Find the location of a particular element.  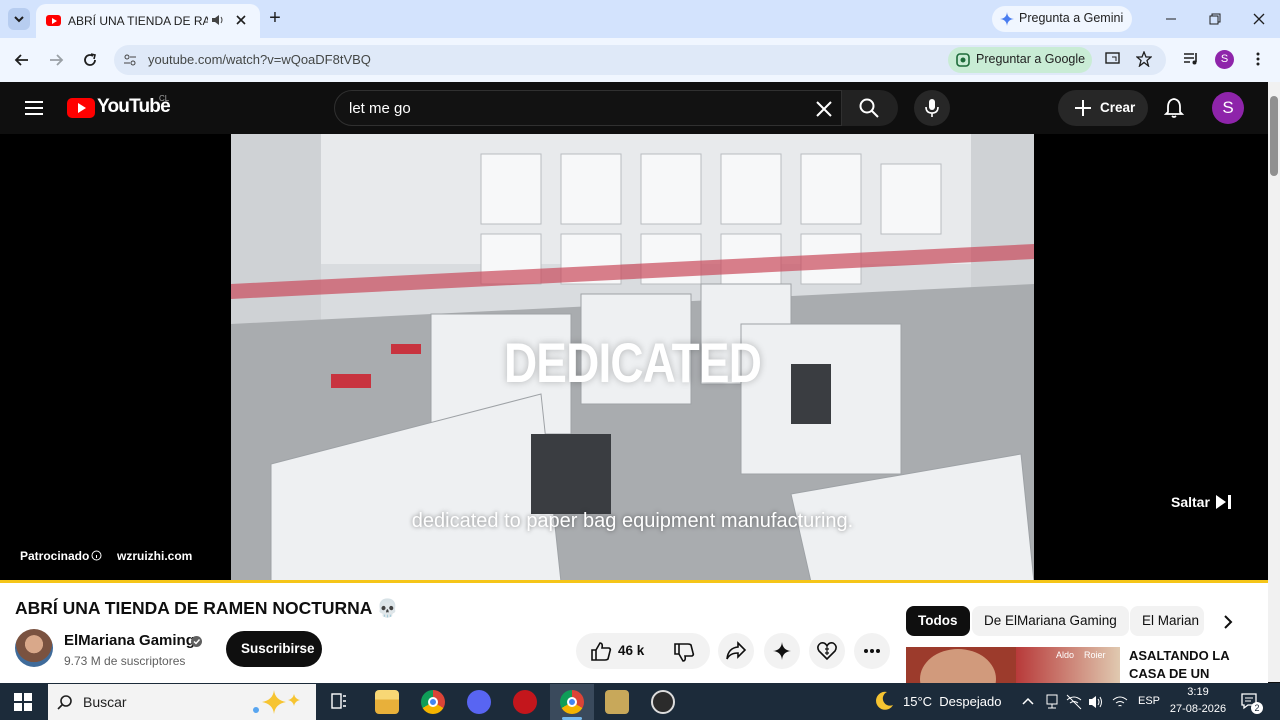

volume-icon is located at coordinates (1096, 702).